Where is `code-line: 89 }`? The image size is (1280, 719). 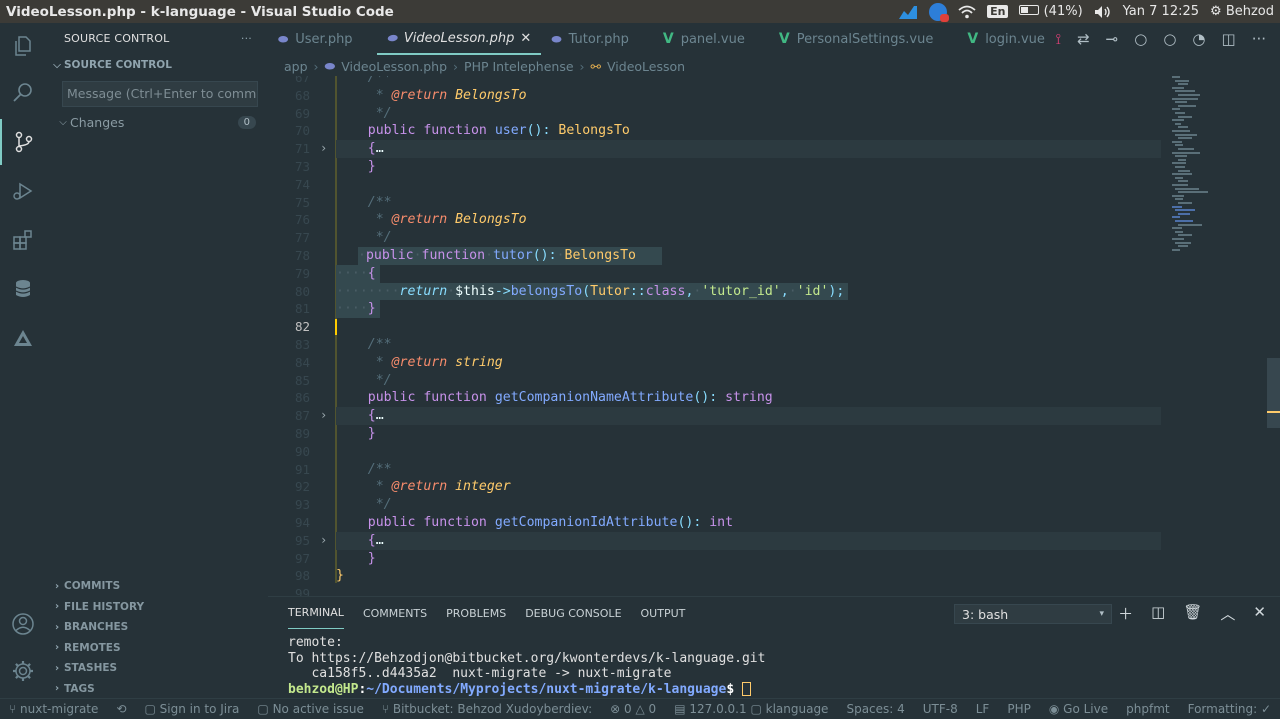 code-line: 89 } is located at coordinates (768, 434).